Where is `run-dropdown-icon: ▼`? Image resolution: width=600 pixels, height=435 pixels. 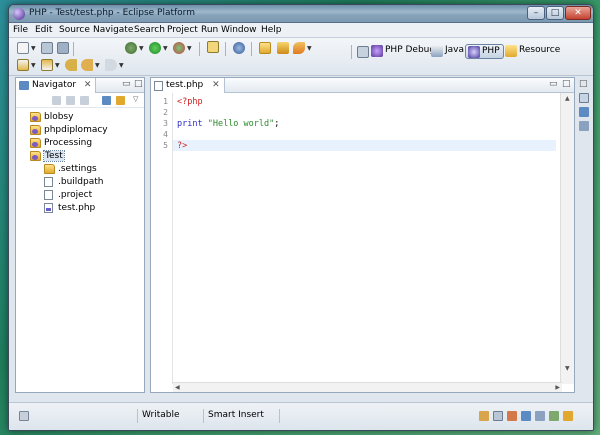 run-dropdown-icon: ▼ is located at coordinates (165, 48).